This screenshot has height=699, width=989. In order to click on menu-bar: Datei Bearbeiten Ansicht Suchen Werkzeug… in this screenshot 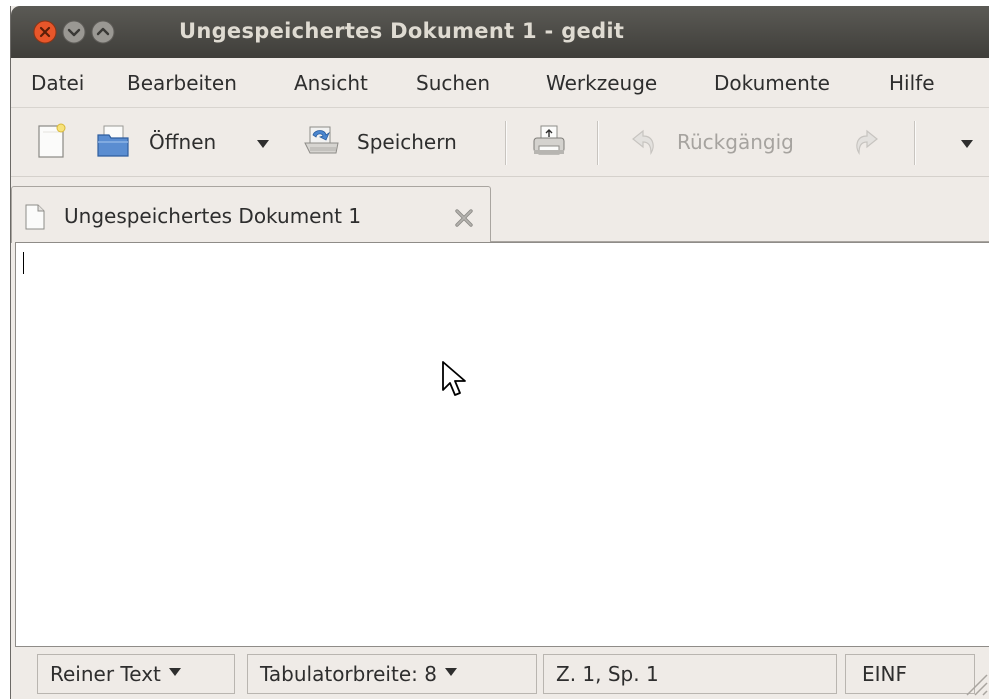, I will do `click(500, 83)`.